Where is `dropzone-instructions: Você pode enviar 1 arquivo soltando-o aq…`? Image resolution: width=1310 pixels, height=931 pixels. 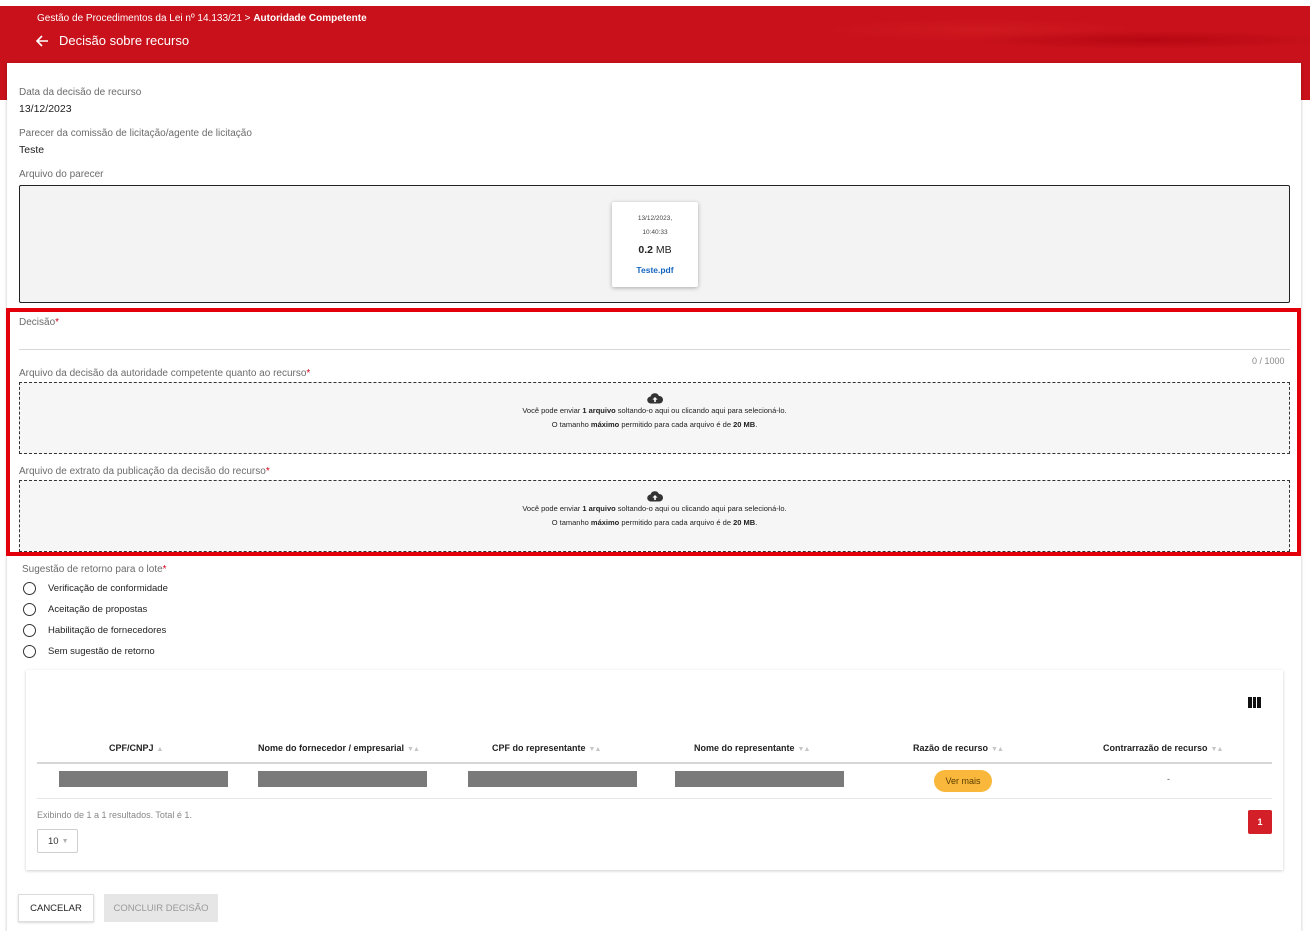 dropzone-instructions: Você pode enviar 1 arquivo soltando-o aq… is located at coordinates (654, 411).